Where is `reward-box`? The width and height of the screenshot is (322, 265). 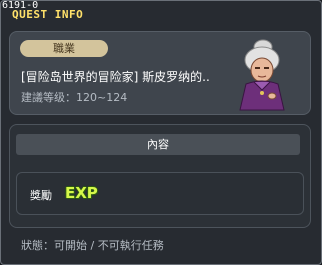 reward-box is located at coordinates (160, 193).